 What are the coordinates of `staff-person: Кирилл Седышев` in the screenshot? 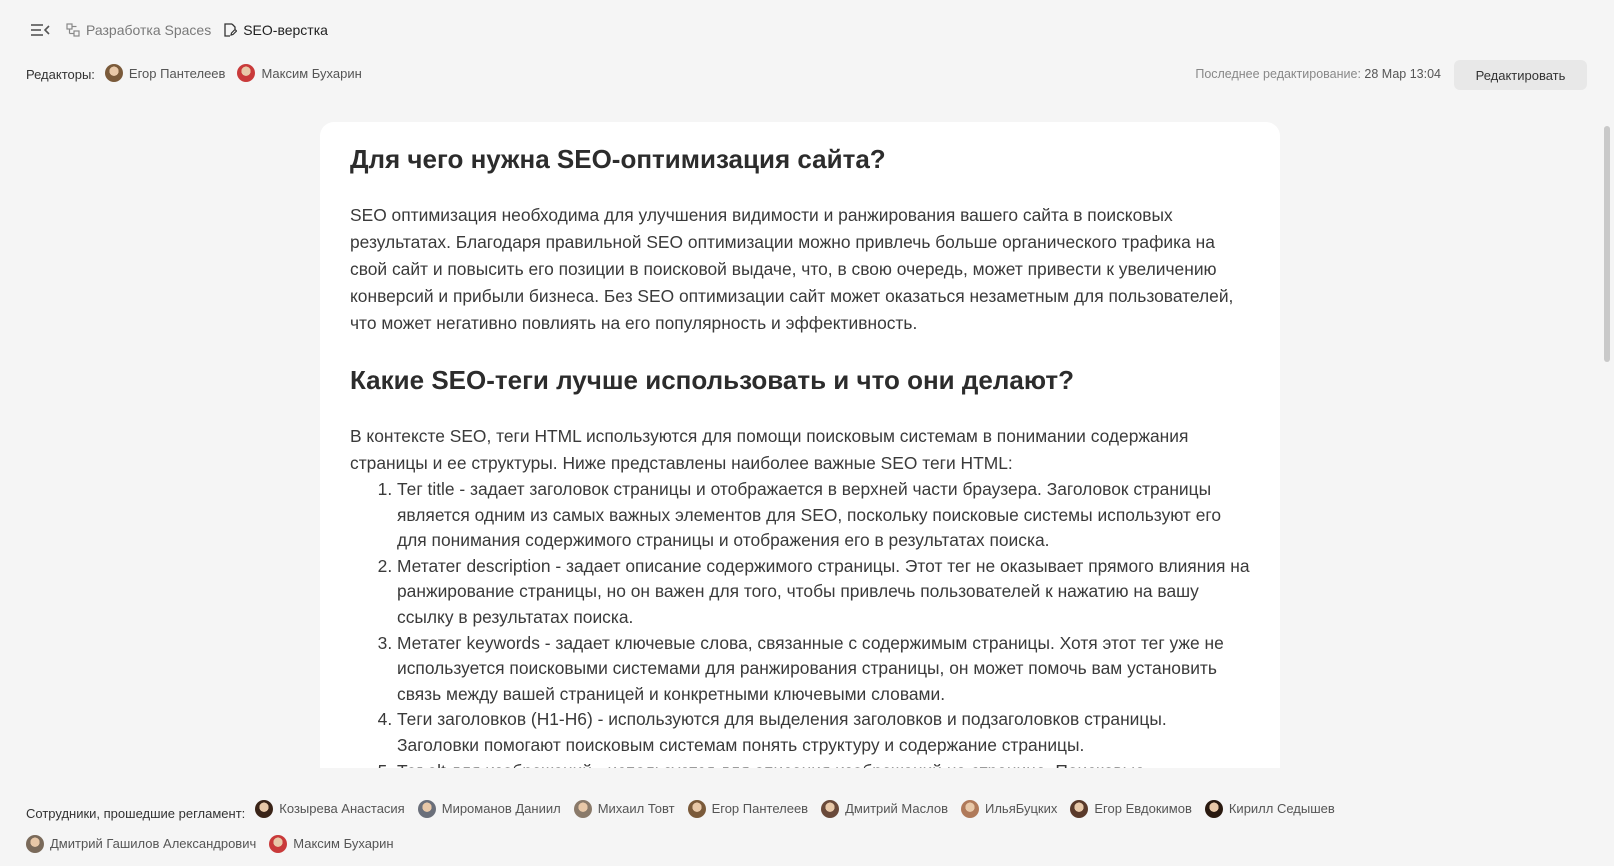 It's located at (1269, 809).